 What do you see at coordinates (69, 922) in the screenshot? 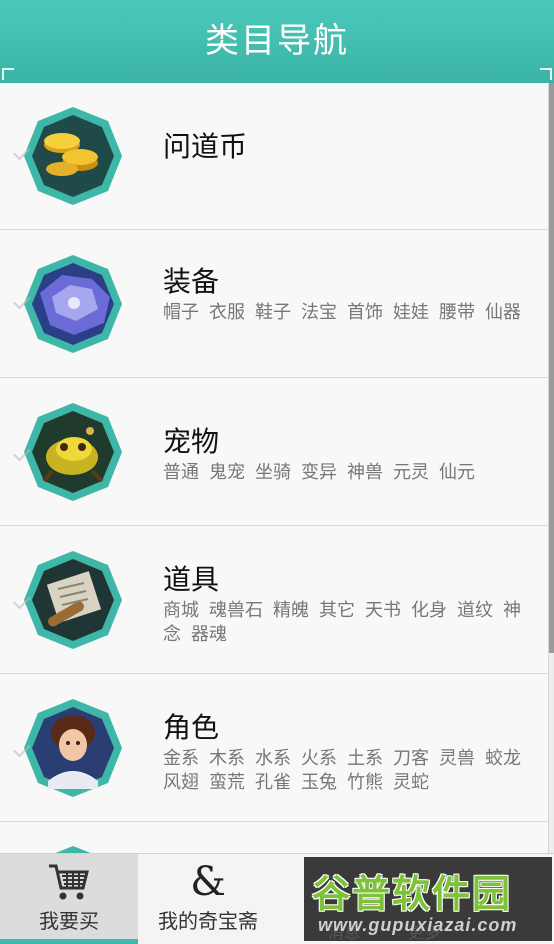
I see `tab-label: 我要买` at bounding box center [69, 922].